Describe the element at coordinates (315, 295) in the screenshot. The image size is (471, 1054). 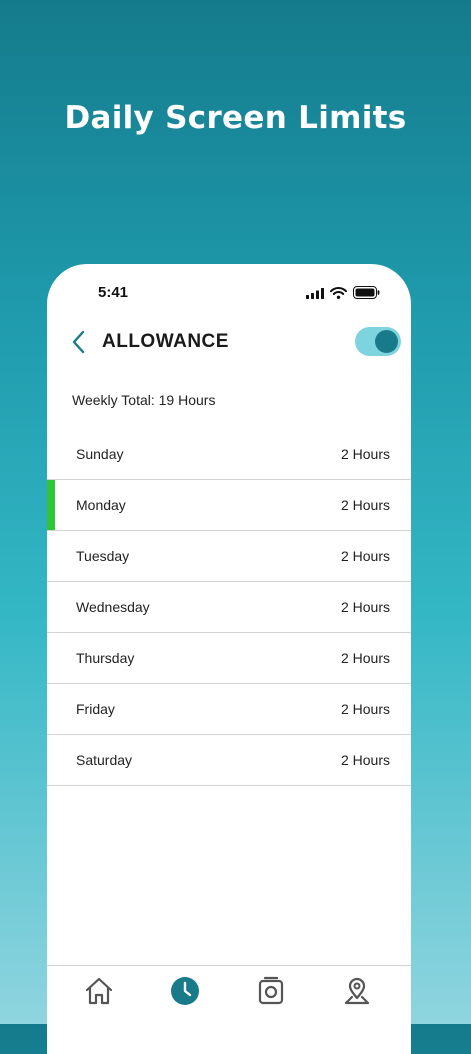
I see `signal-icon` at that location.